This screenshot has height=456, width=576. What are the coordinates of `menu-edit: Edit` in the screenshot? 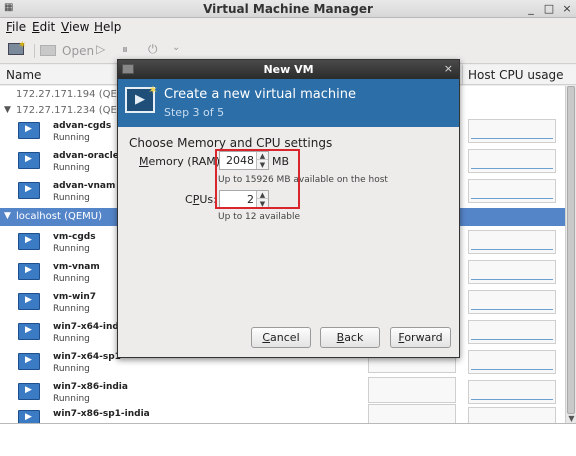 It's located at (43, 27).